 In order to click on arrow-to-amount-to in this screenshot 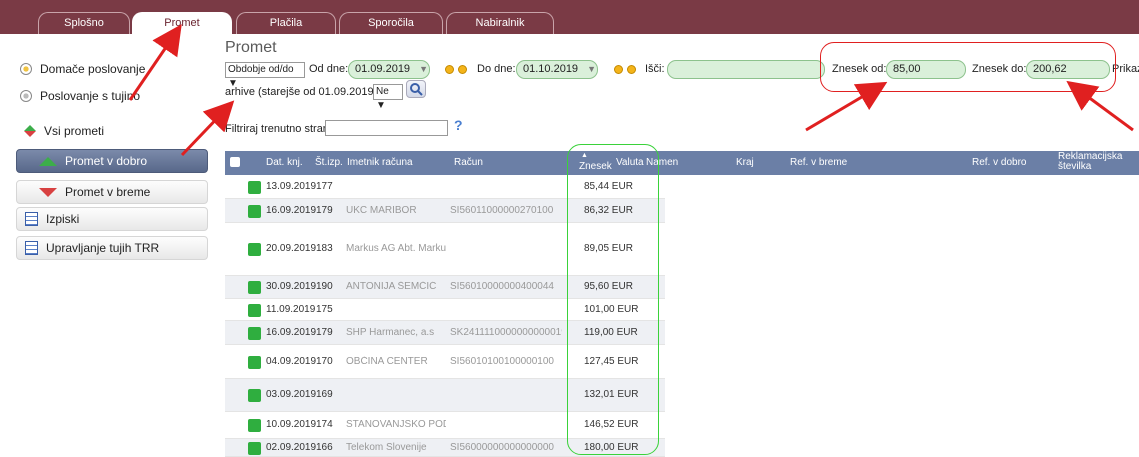, I will do `click(1100, 106)`.